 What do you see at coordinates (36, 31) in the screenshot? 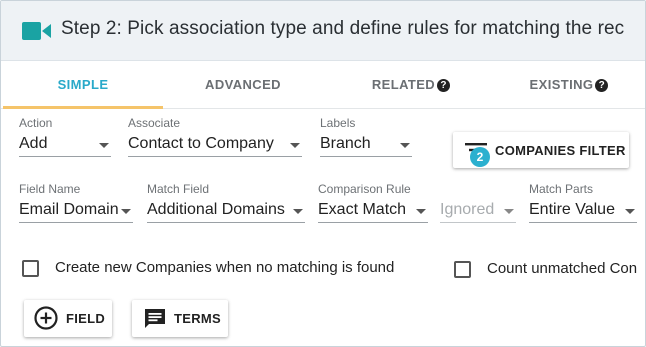
I see `video-camera-icon` at bounding box center [36, 31].